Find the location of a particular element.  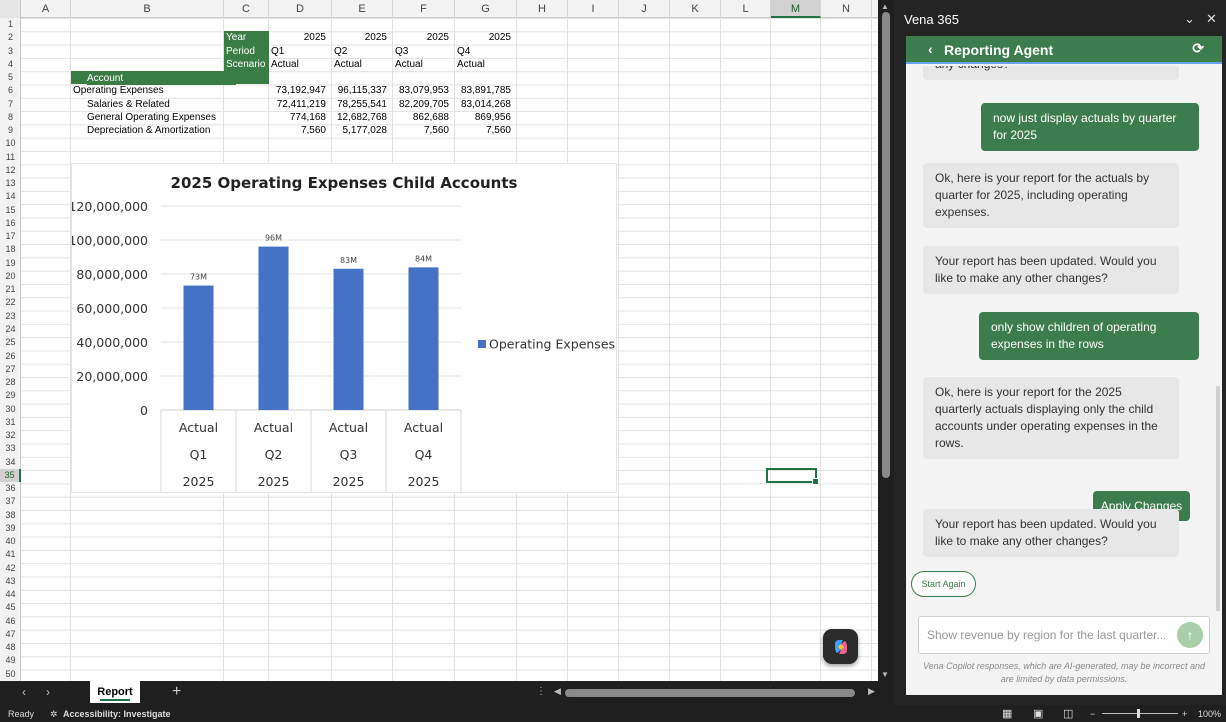

next-sheet-icon: › is located at coordinates (48, 692).